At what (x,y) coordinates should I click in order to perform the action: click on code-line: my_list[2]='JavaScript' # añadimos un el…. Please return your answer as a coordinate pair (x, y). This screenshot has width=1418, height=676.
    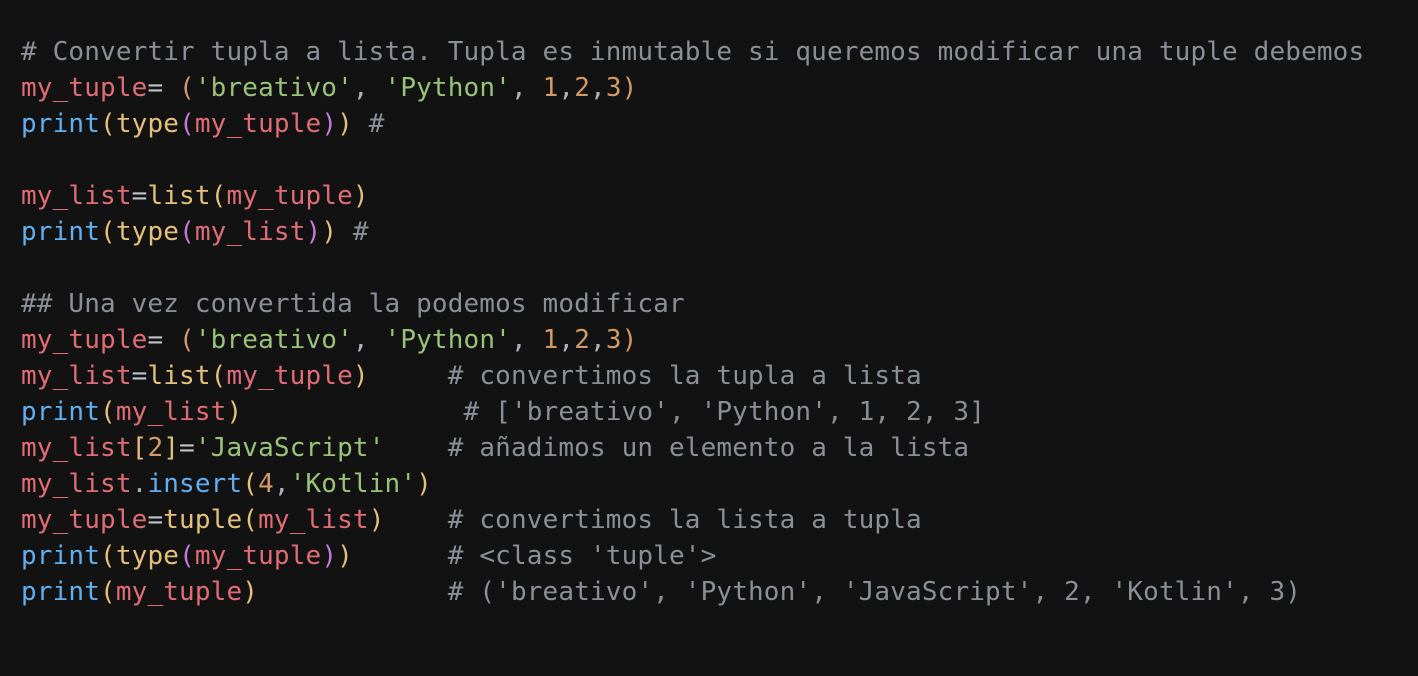
    Looking at the image, I should click on (692, 448).